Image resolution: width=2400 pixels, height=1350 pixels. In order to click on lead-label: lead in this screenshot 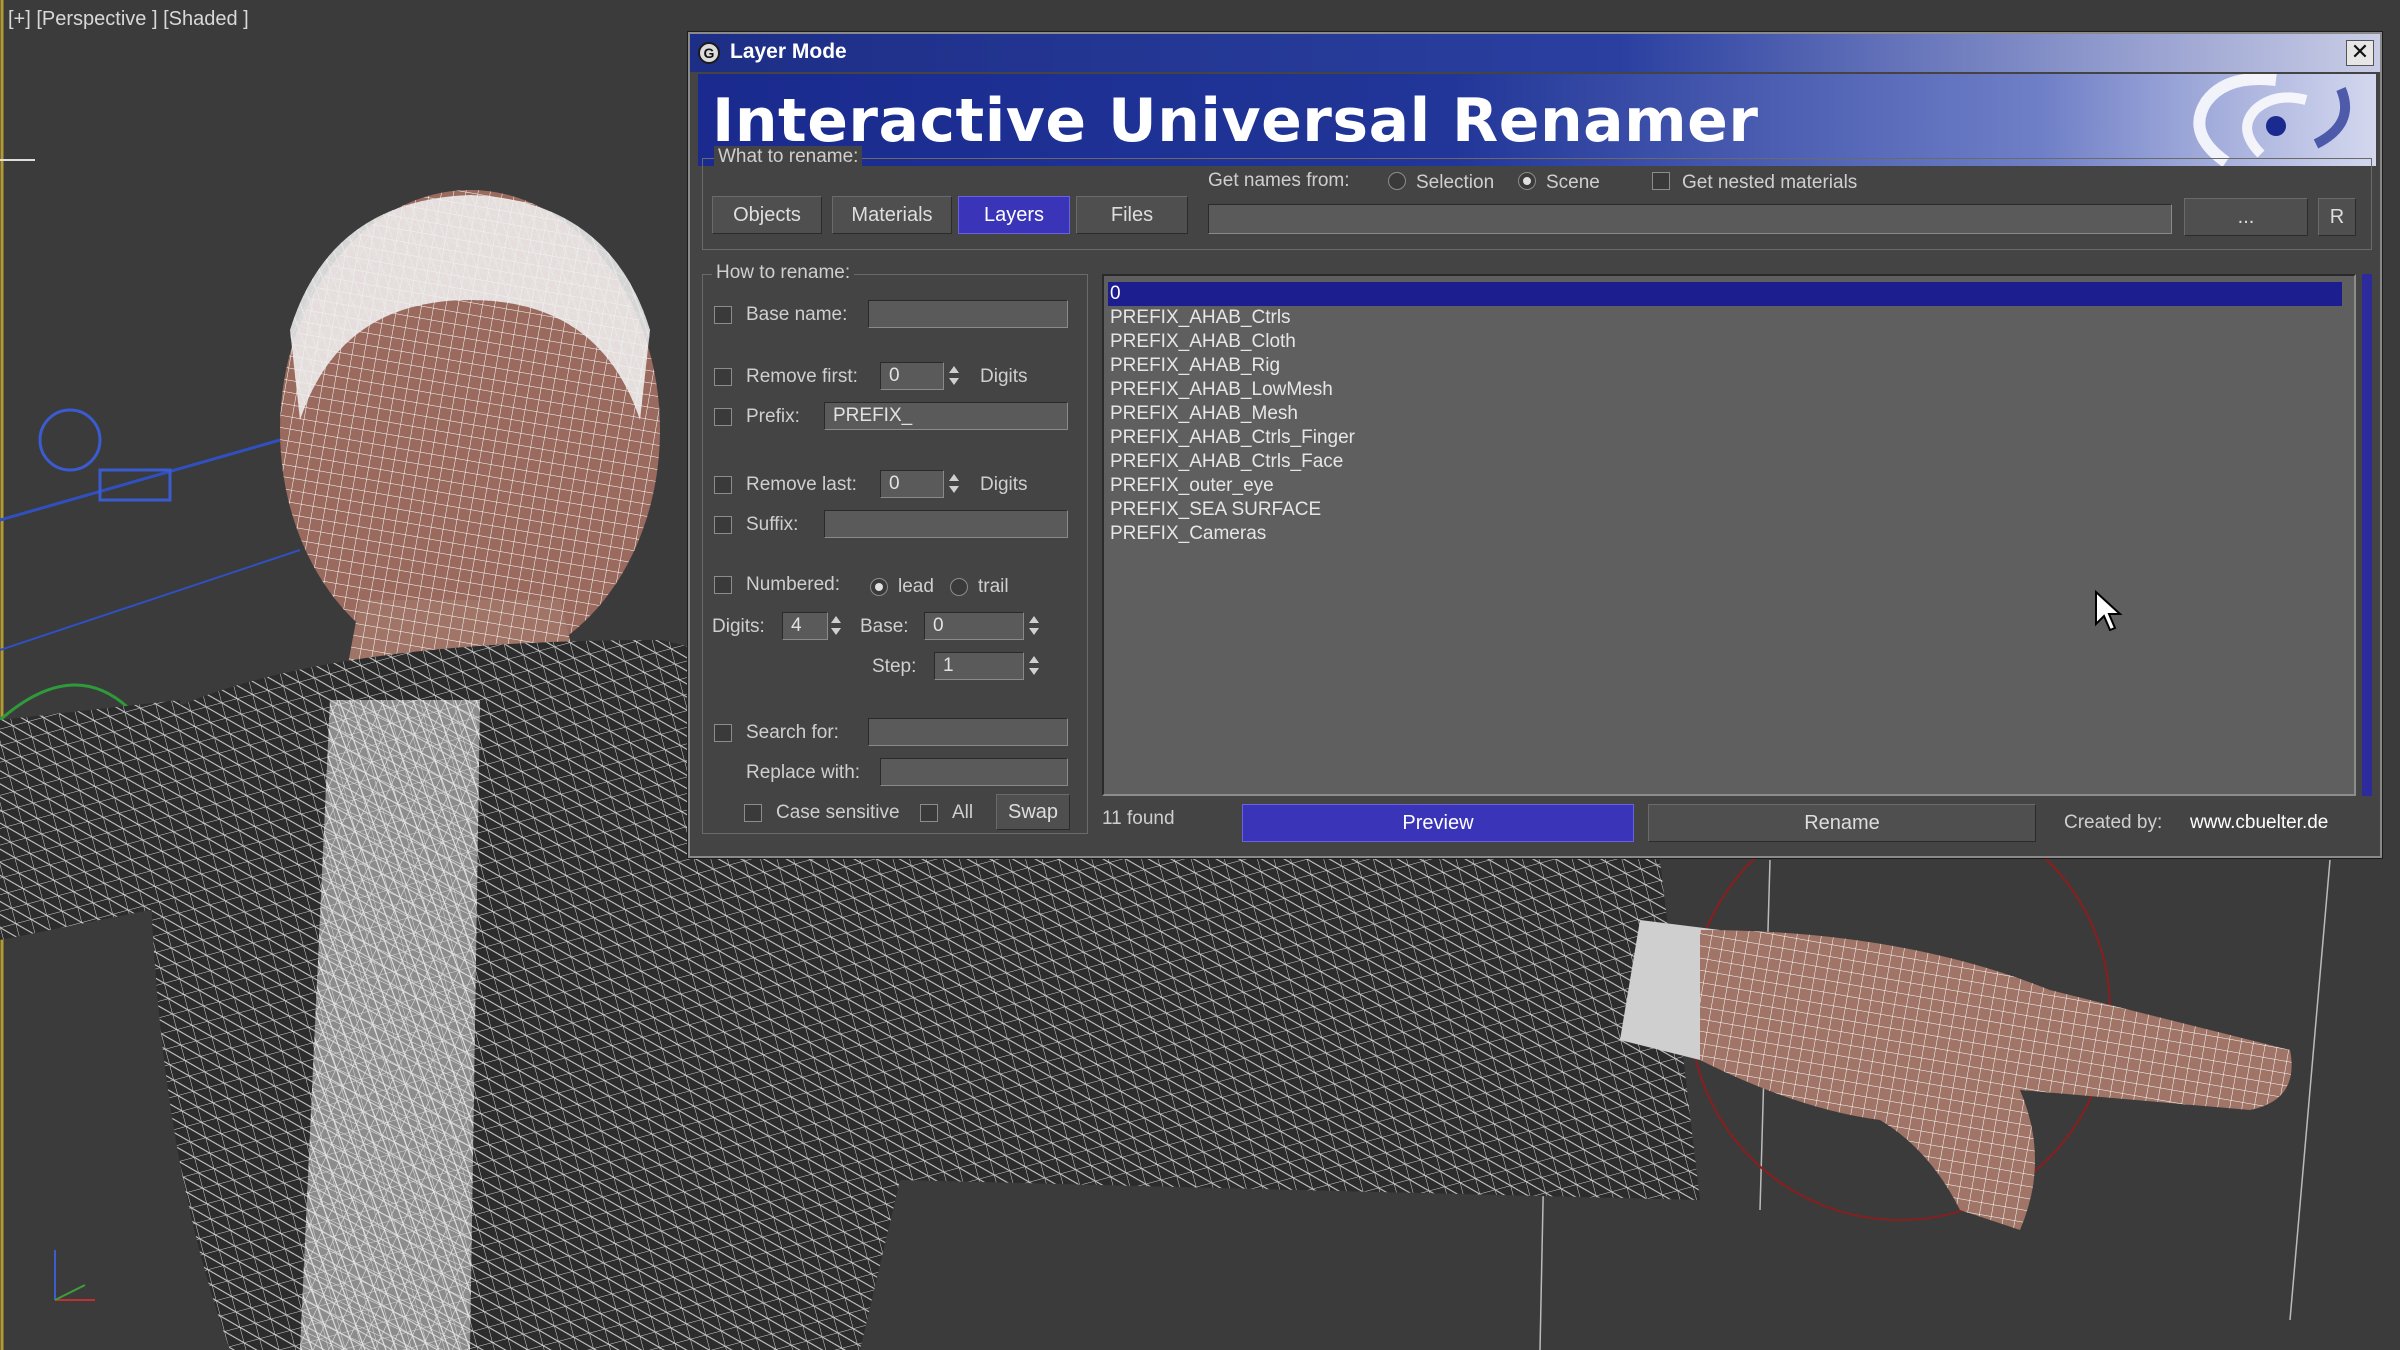, I will do `click(916, 586)`.